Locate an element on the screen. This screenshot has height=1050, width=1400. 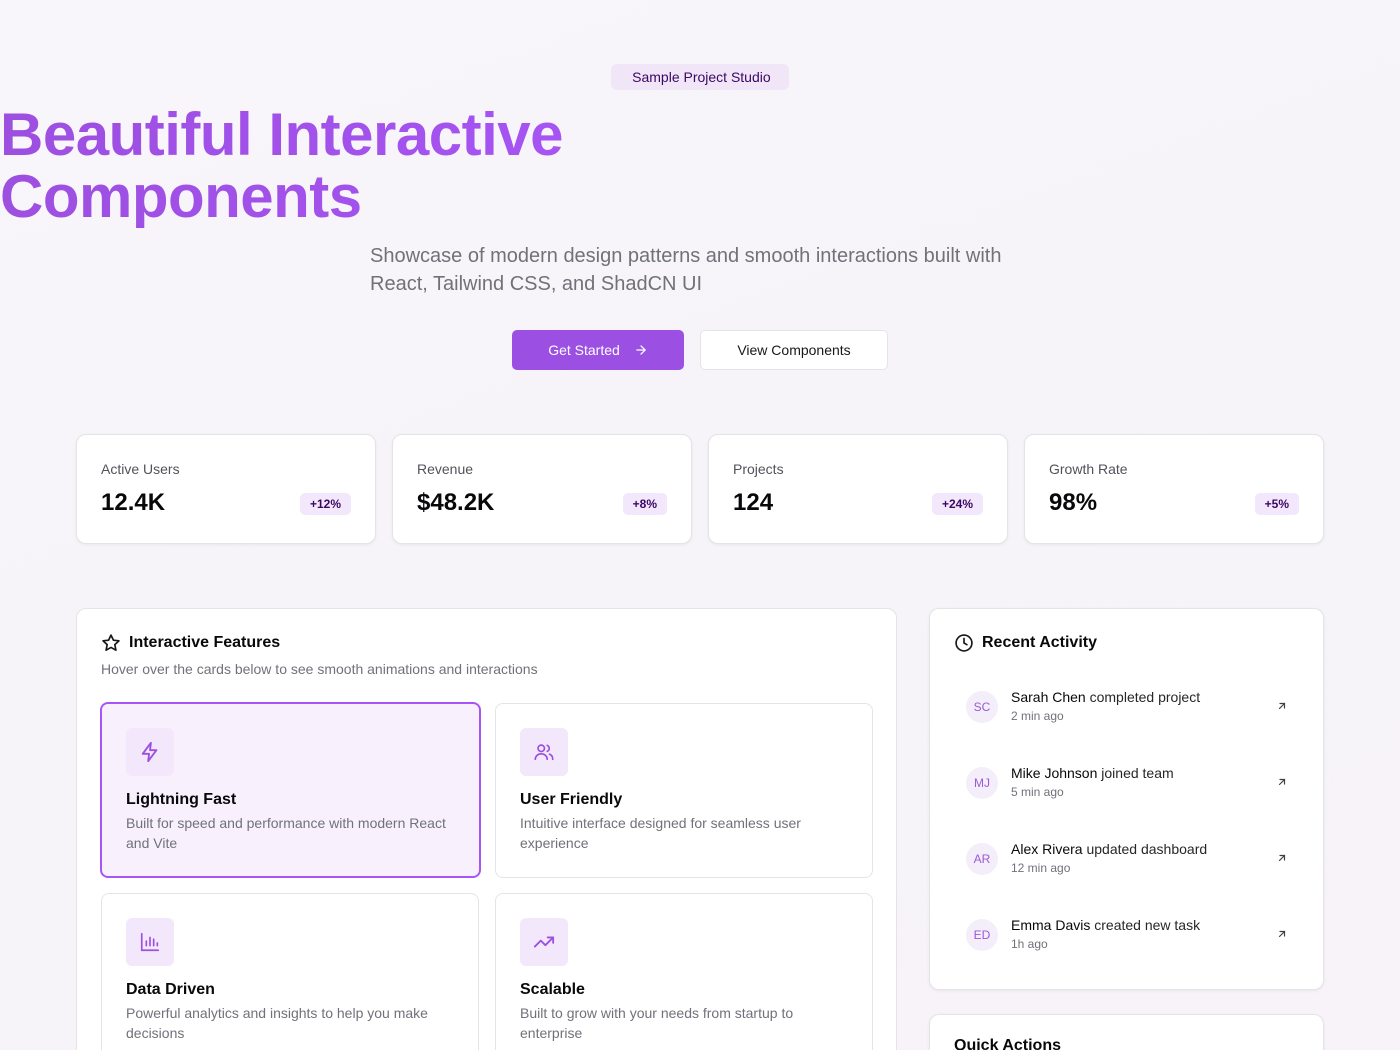
activity-action: joined team is located at coordinates (1135, 773).